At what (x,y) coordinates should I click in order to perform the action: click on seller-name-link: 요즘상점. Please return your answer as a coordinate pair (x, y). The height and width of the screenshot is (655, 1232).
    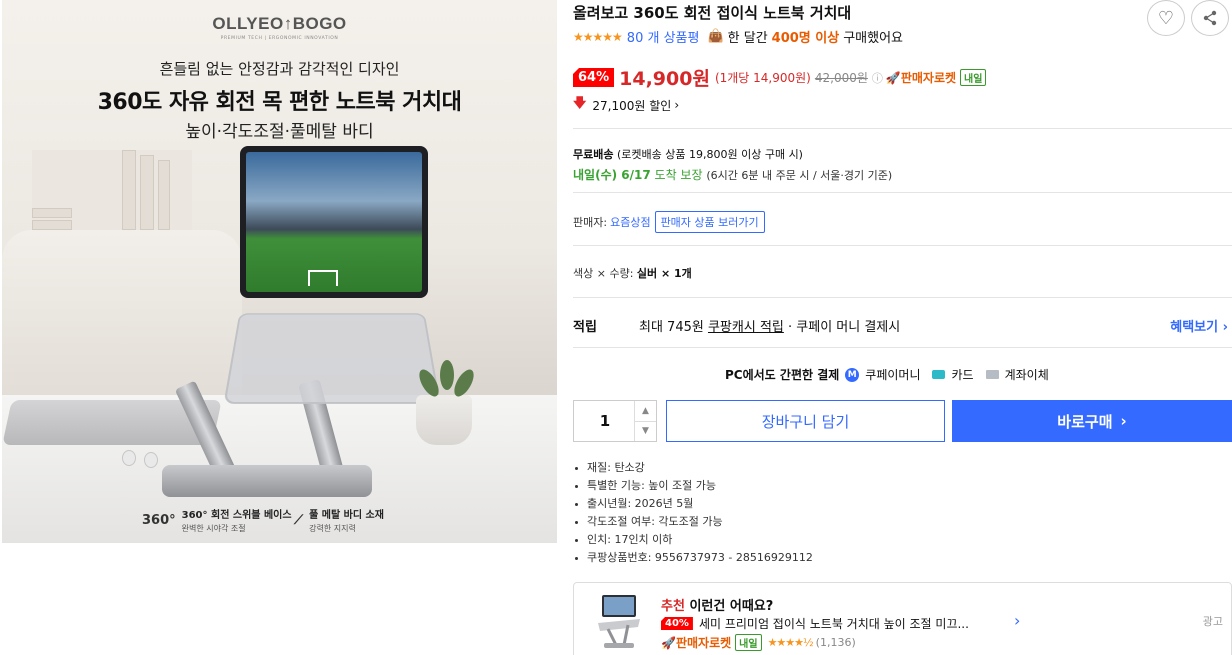
    Looking at the image, I should click on (630, 222).